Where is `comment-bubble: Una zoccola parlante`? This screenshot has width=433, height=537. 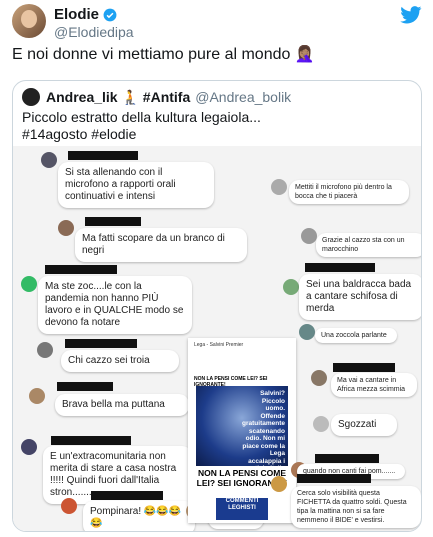 comment-bubble: Una zoccola parlante is located at coordinates (356, 335).